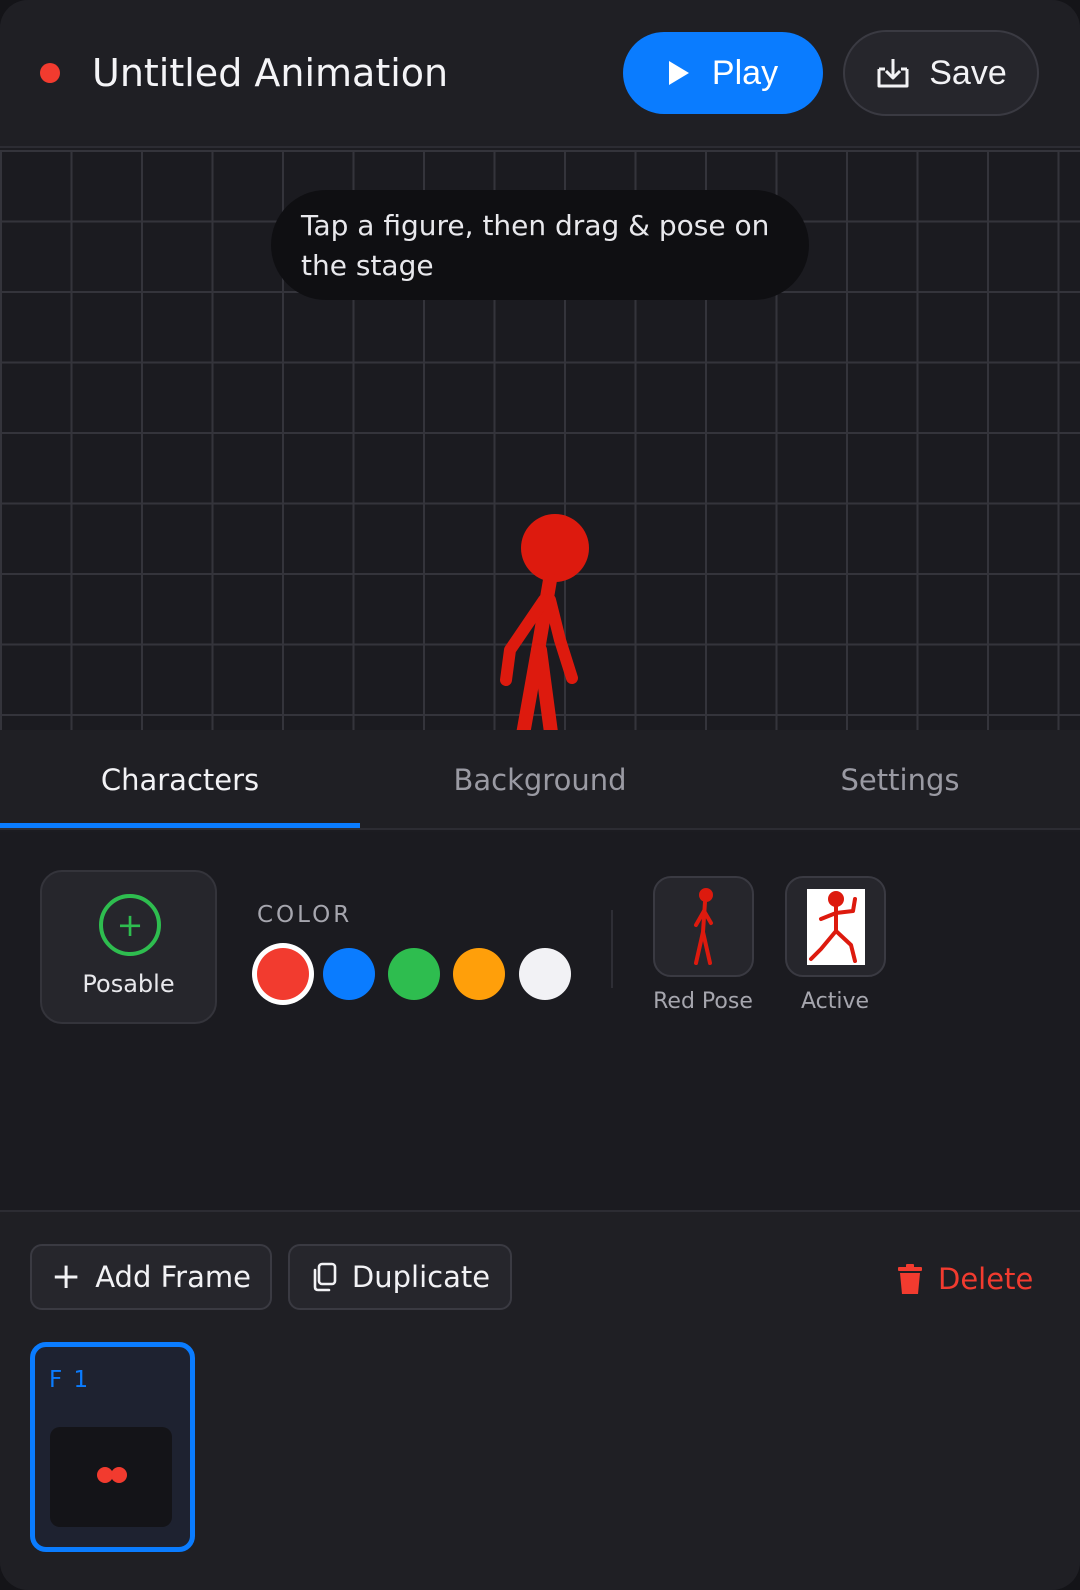  What do you see at coordinates (128, 984) in the screenshot?
I see `posable-label: Posable` at bounding box center [128, 984].